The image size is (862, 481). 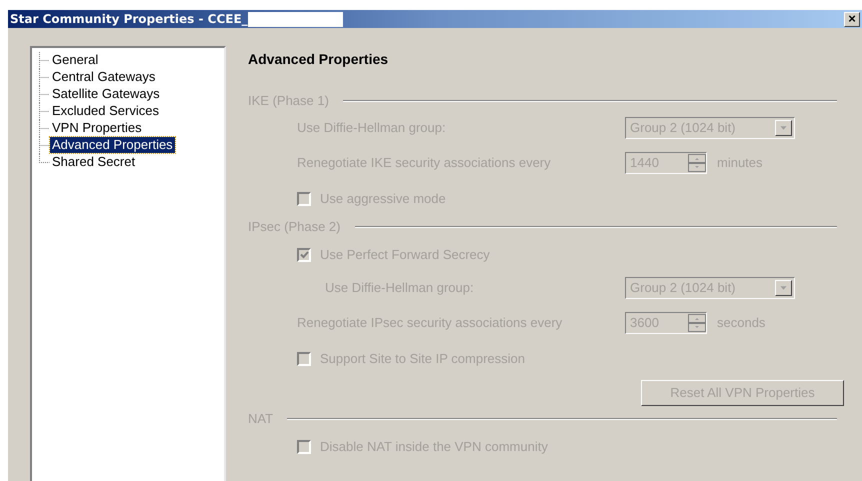 What do you see at coordinates (75, 60) in the screenshot?
I see `tree-item: General` at bounding box center [75, 60].